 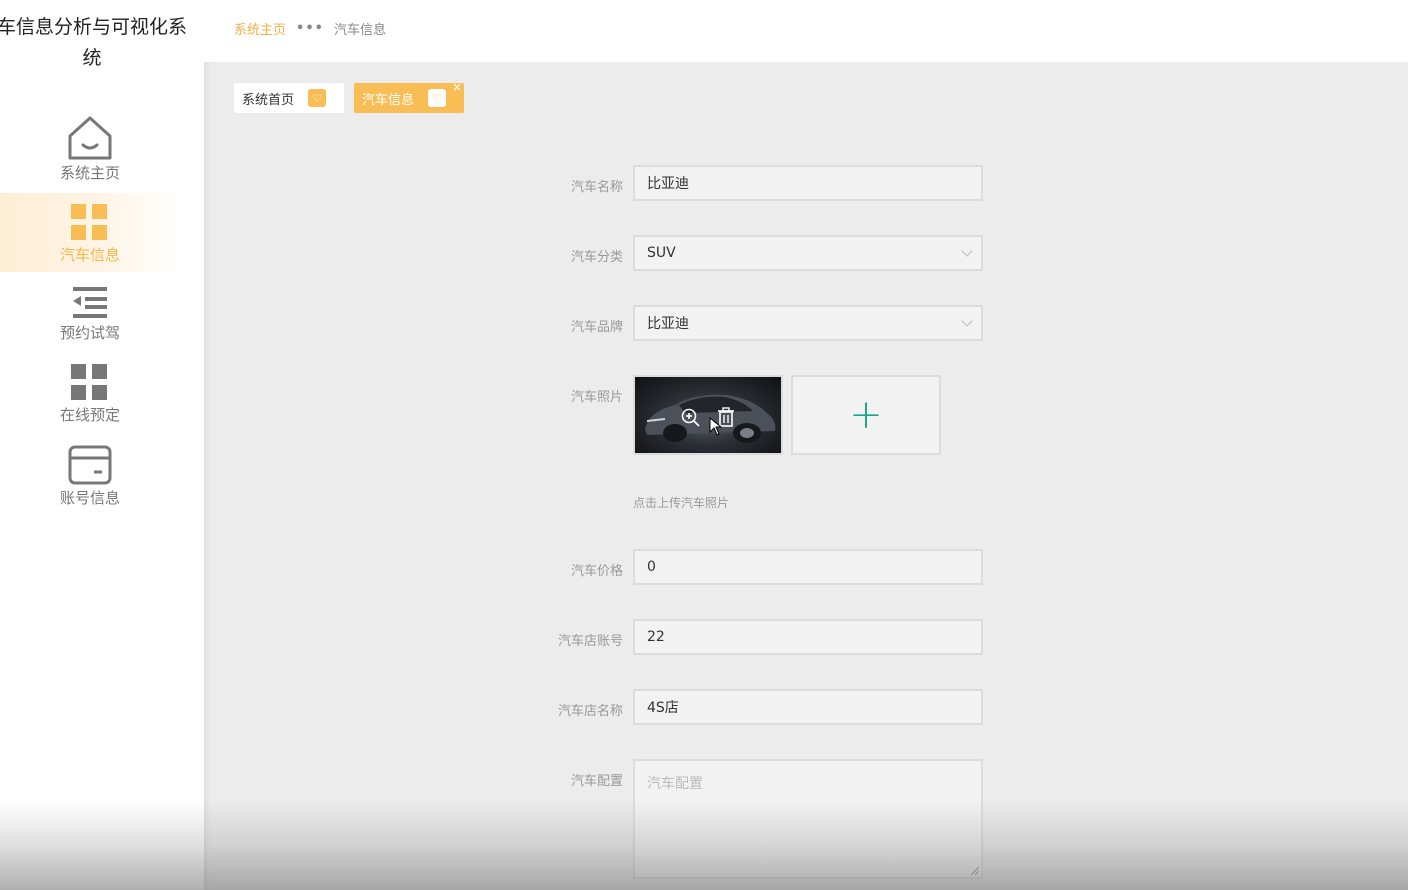 I want to click on tab-label: 汽车信息, so click(x=388, y=100).